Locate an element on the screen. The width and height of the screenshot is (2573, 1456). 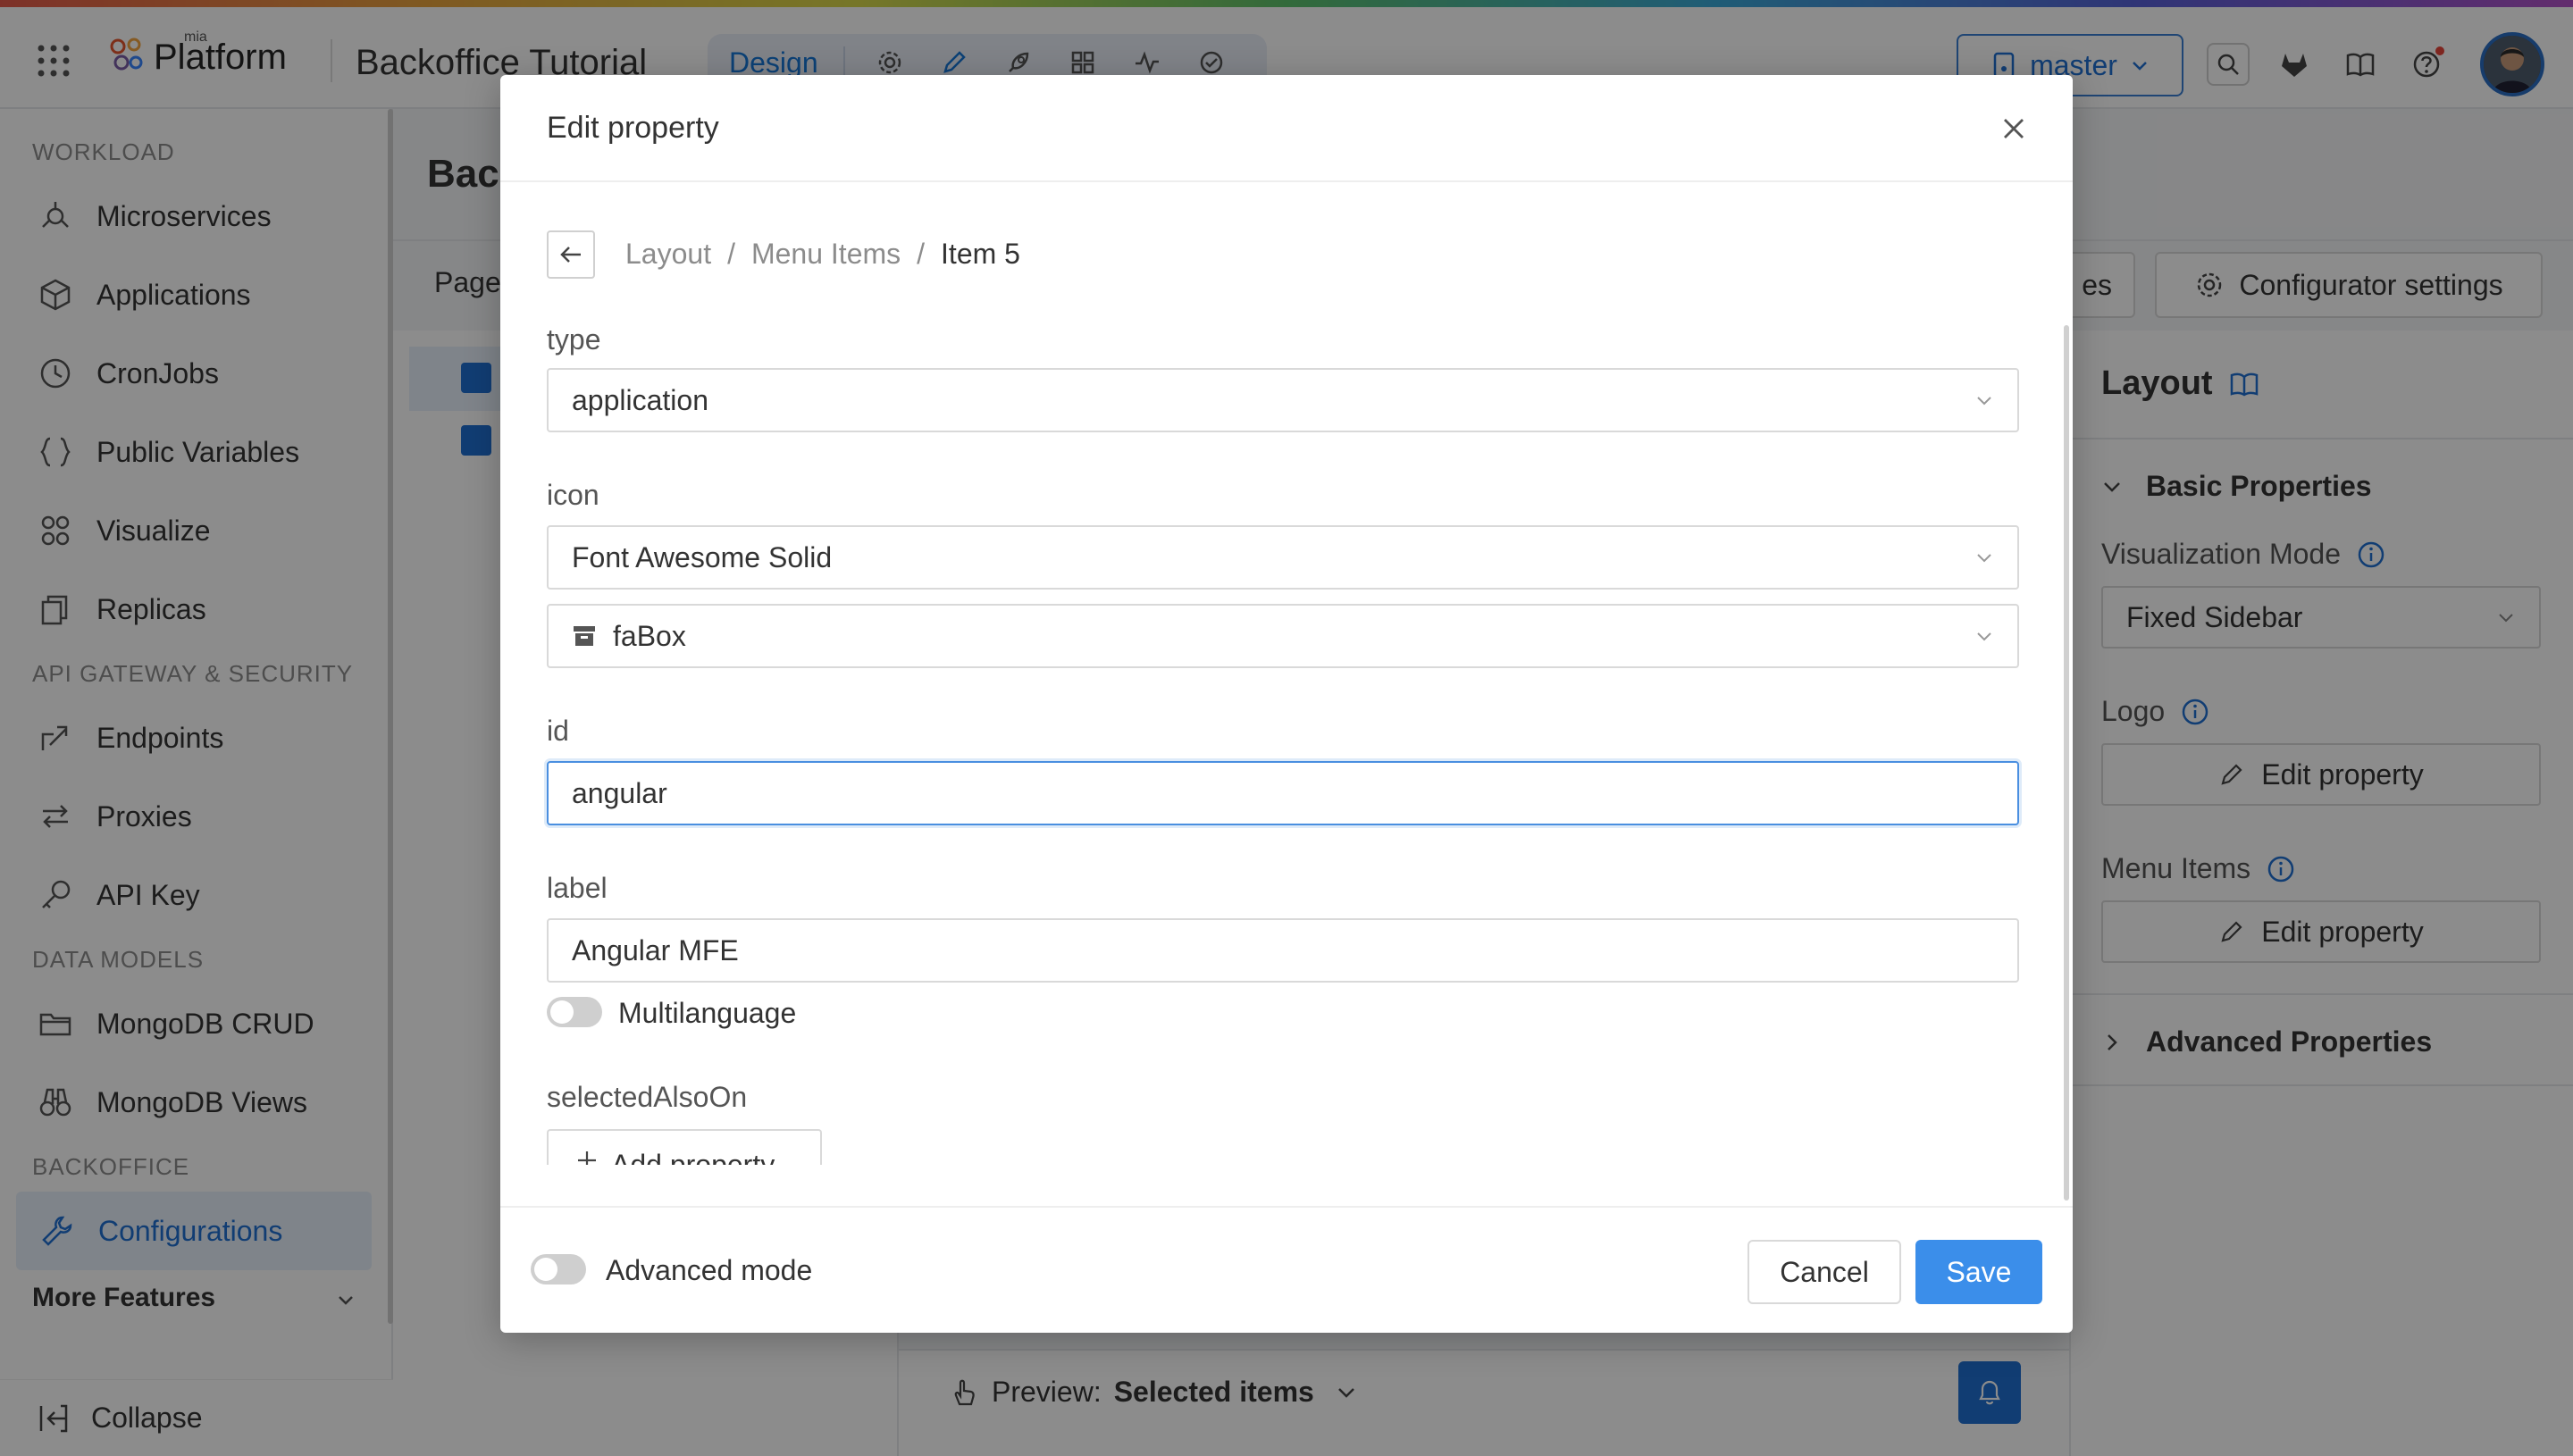
modal-title: Edit property is located at coordinates (633, 128).